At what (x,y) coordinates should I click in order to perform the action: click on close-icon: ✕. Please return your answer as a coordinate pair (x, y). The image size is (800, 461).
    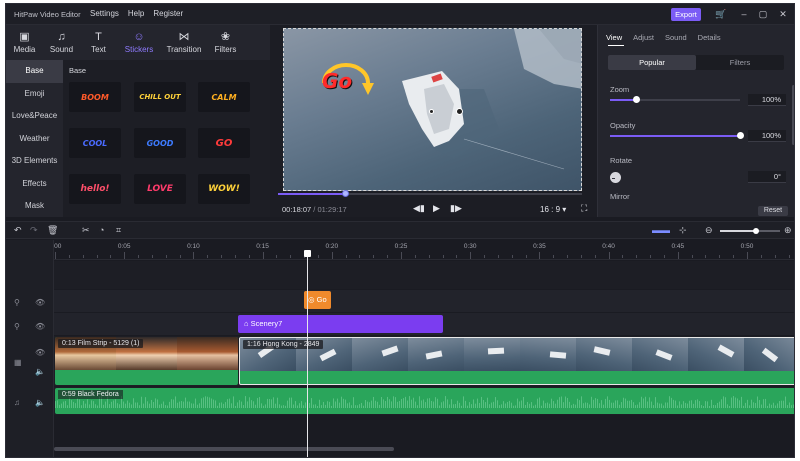
    Looking at the image, I should click on (783, 14).